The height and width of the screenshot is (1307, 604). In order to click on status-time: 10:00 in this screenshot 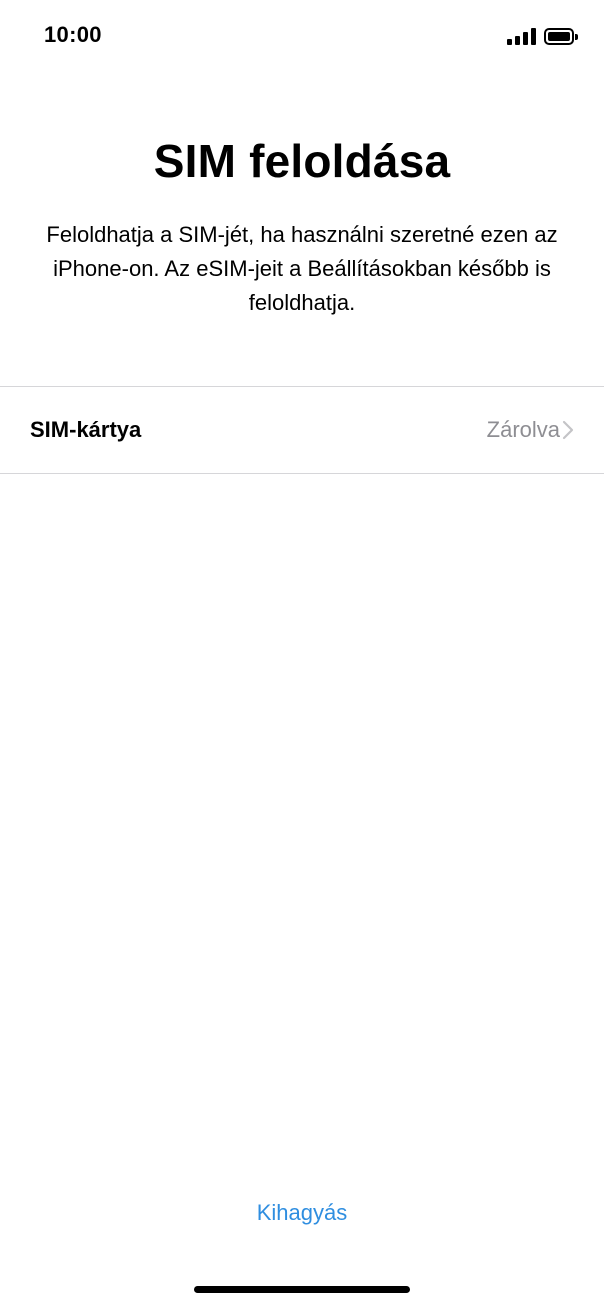, I will do `click(73, 34)`.